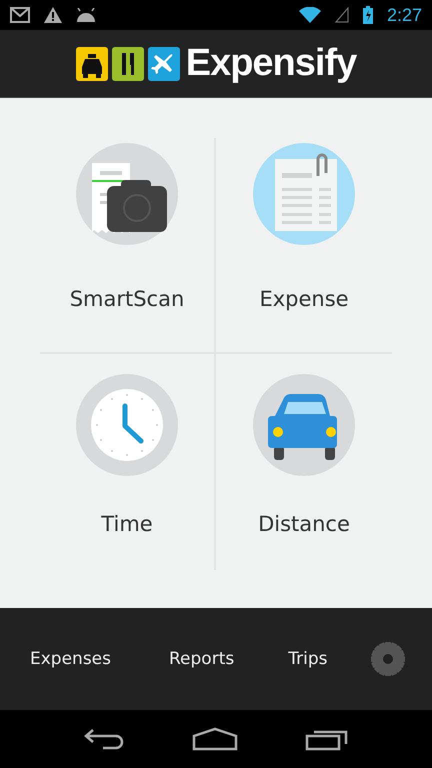 Image resolution: width=432 pixels, height=768 pixels. What do you see at coordinates (304, 425) in the screenshot?
I see `car-icon` at bounding box center [304, 425].